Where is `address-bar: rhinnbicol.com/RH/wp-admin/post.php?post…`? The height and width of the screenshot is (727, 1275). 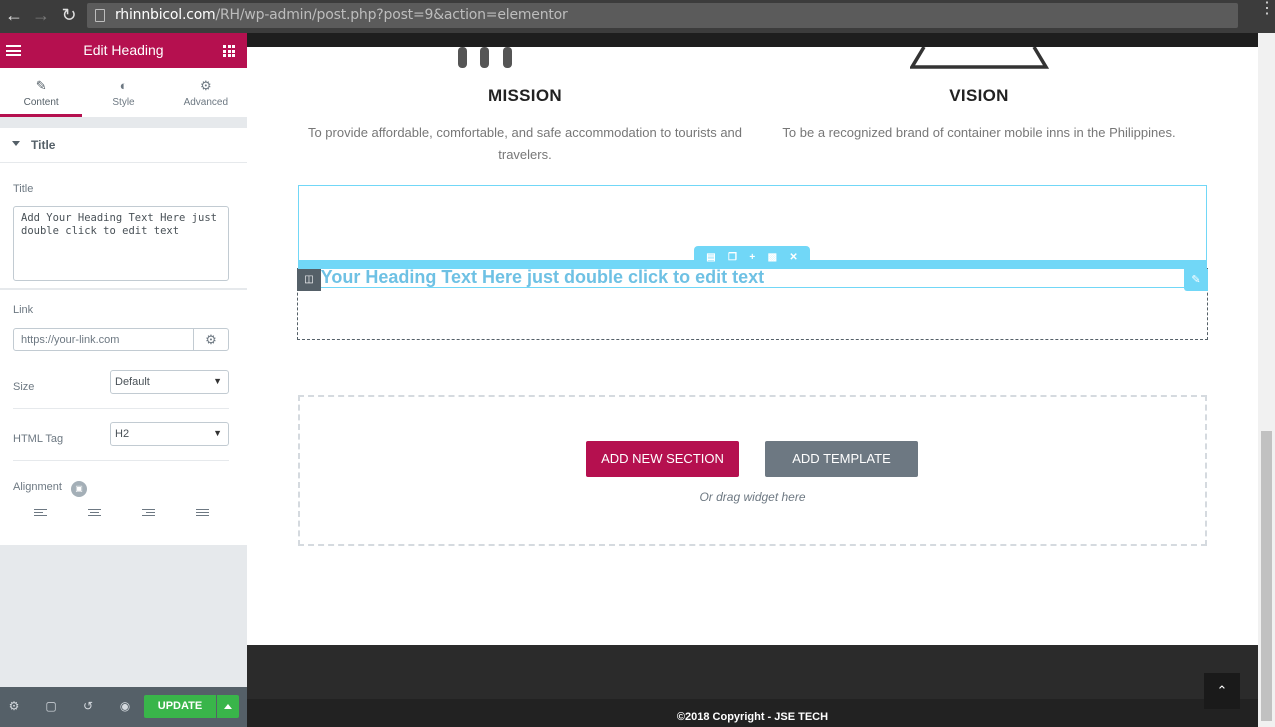 address-bar: rhinnbicol.com/RH/wp-admin/post.php?post… is located at coordinates (662, 15).